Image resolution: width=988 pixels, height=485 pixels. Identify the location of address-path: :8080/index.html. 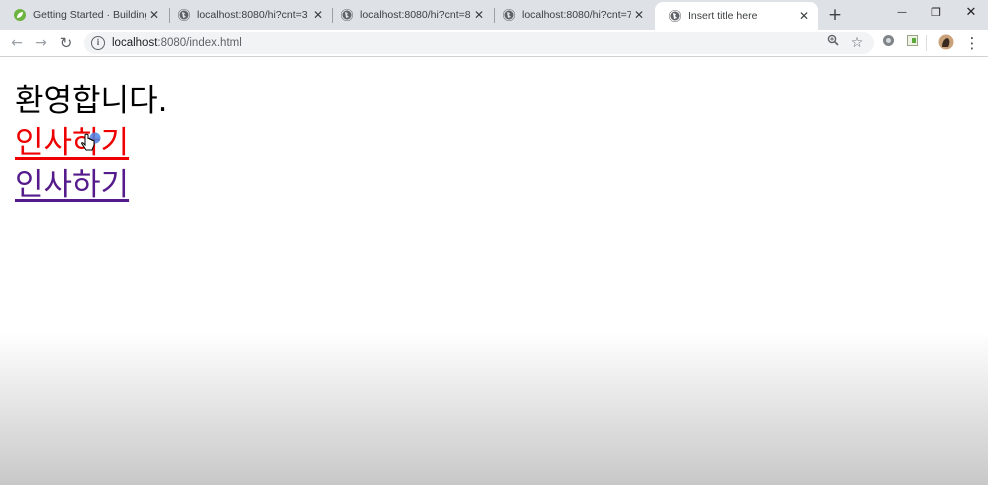
(199, 43).